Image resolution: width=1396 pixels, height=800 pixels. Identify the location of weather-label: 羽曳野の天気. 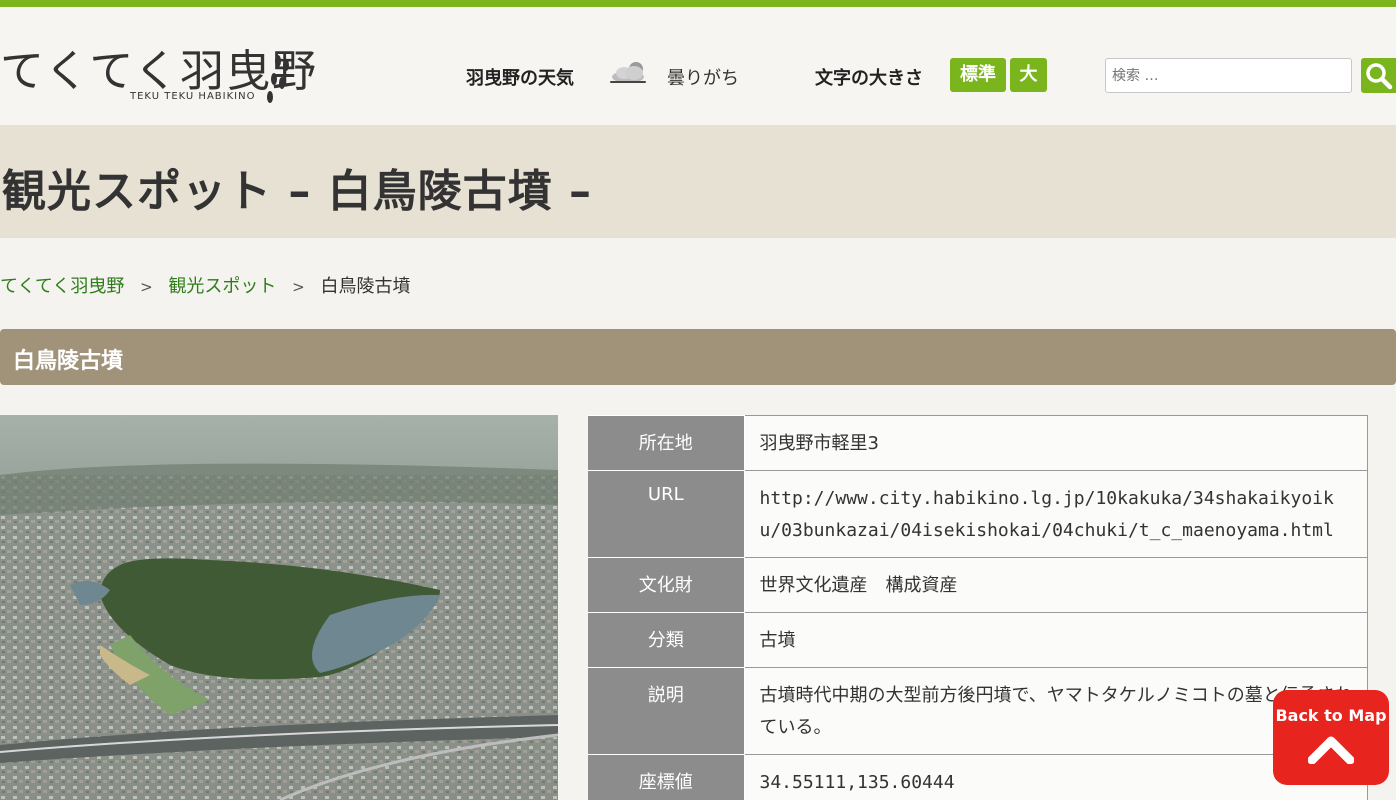
(520, 78).